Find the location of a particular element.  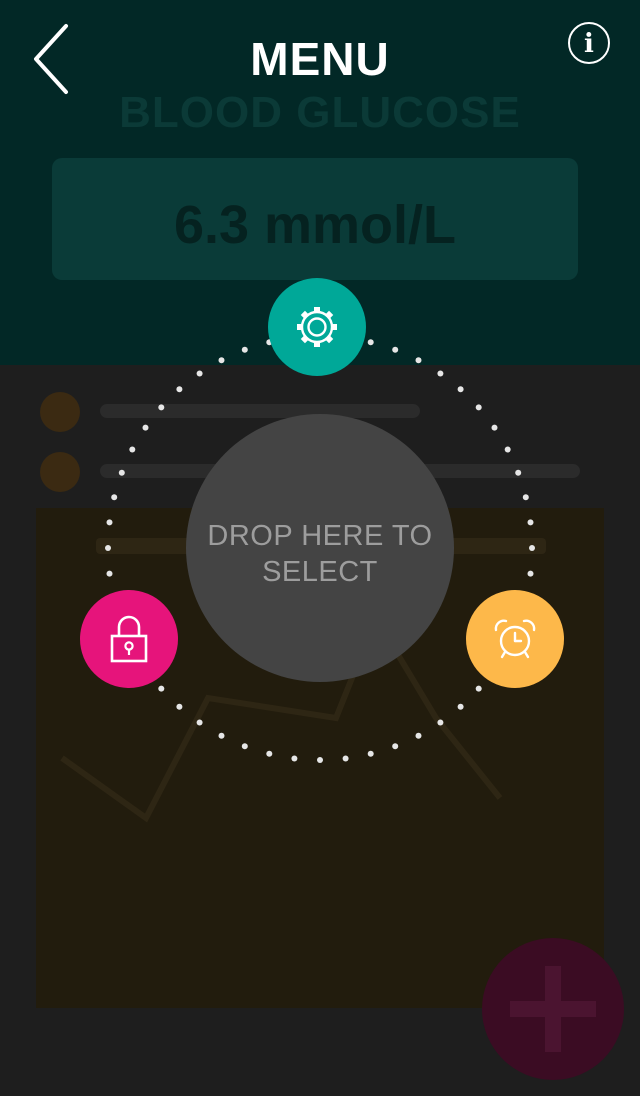

info-icon: i is located at coordinates (589, 44).